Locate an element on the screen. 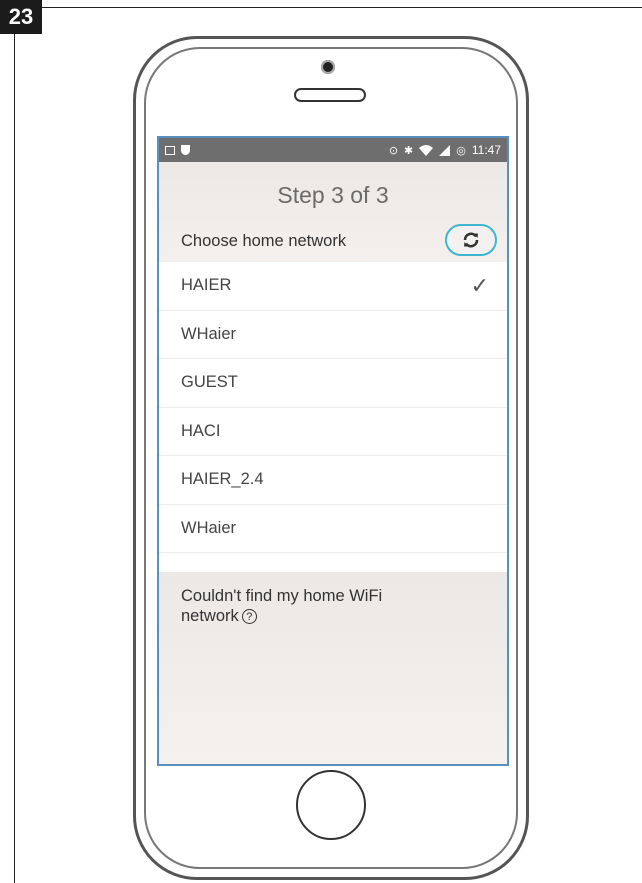 The height and width of the screenshot is (883, 642). page-title: Step 3 of 3 is located at coordinates (333, 195).